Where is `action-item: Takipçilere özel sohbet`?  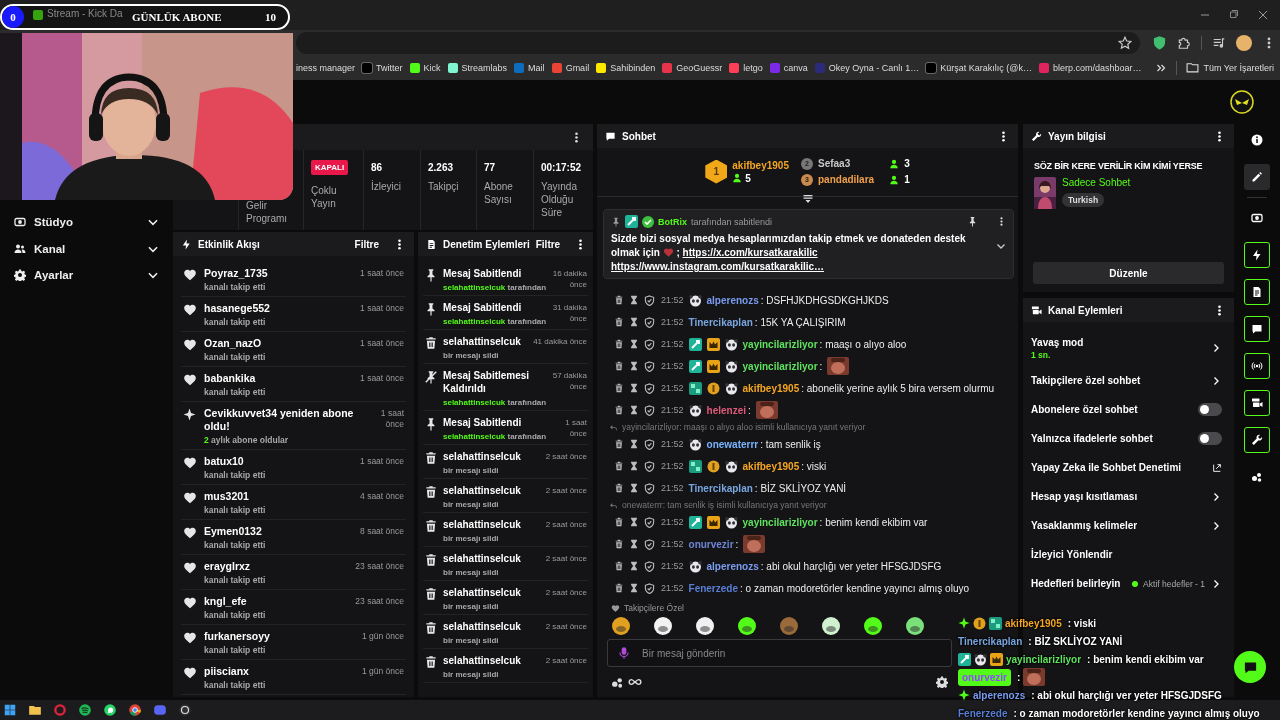
action-item: Takipçilere özel sohbet is located at coordinates (1118, 380).